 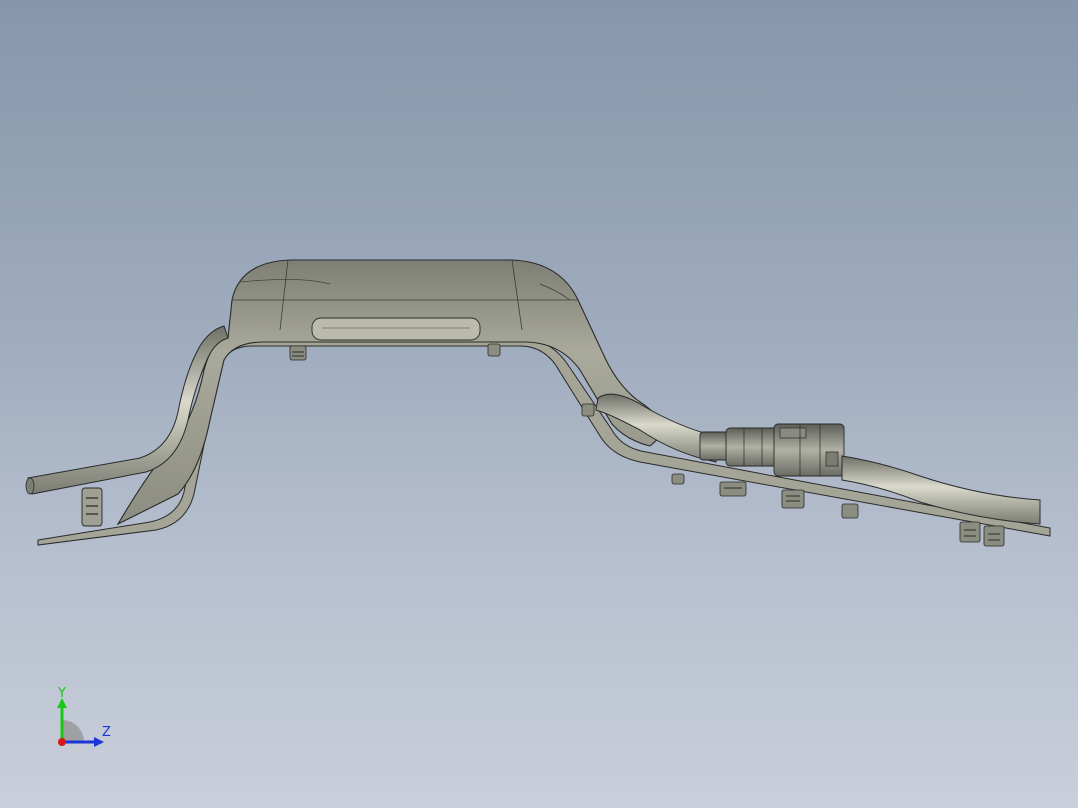 I want to click on tube-end-left, so click(x=30, y=486).